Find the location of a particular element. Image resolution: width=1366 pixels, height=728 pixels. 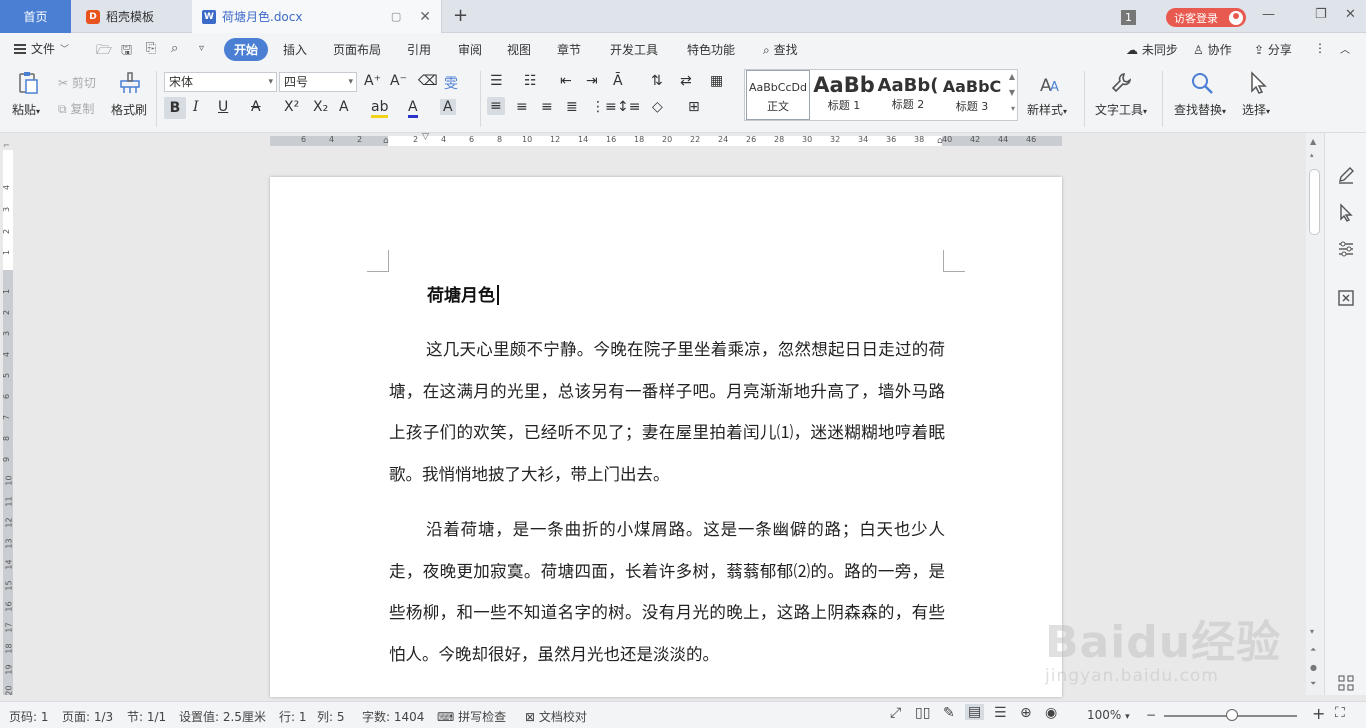

scroll-down-icon: ▼ is located at coordinates (1012, 92).